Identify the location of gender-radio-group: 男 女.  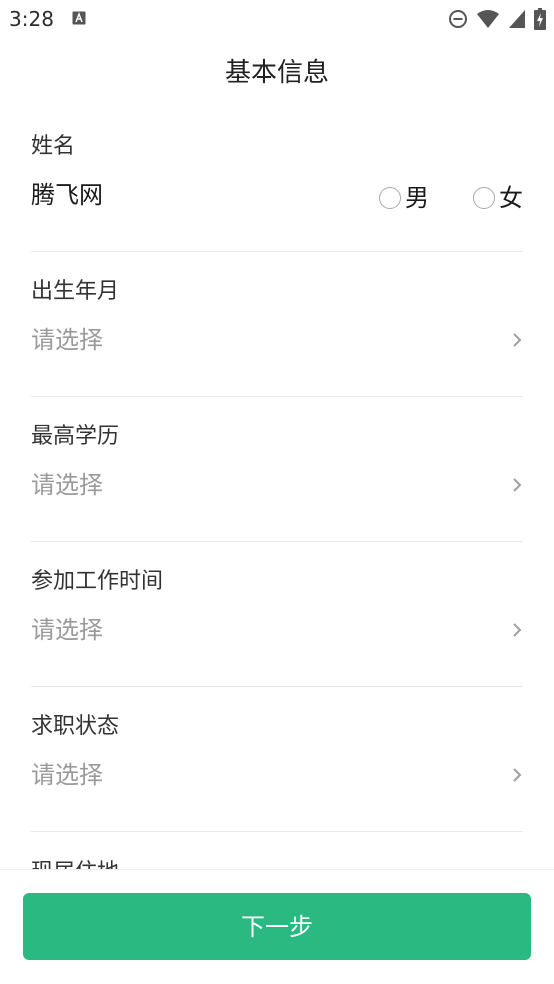
(451, 198).